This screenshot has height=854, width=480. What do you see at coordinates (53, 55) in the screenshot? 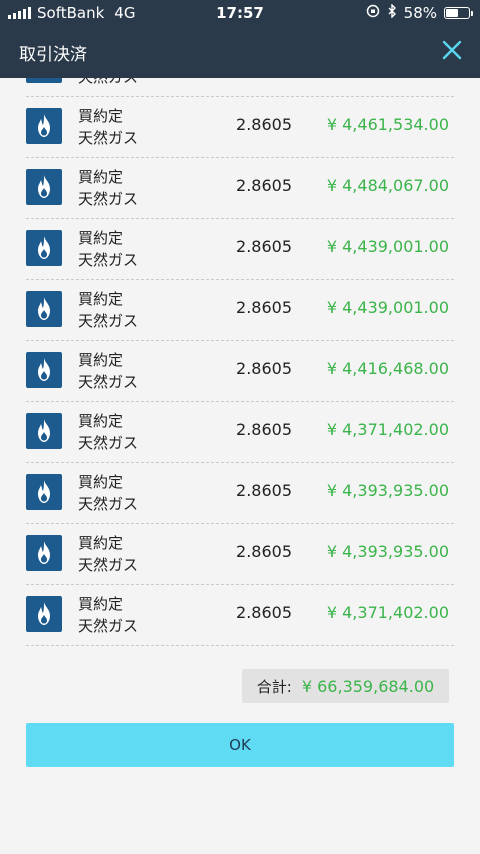
I see `page-title: 取引決済` at bounding box center [53, 55].